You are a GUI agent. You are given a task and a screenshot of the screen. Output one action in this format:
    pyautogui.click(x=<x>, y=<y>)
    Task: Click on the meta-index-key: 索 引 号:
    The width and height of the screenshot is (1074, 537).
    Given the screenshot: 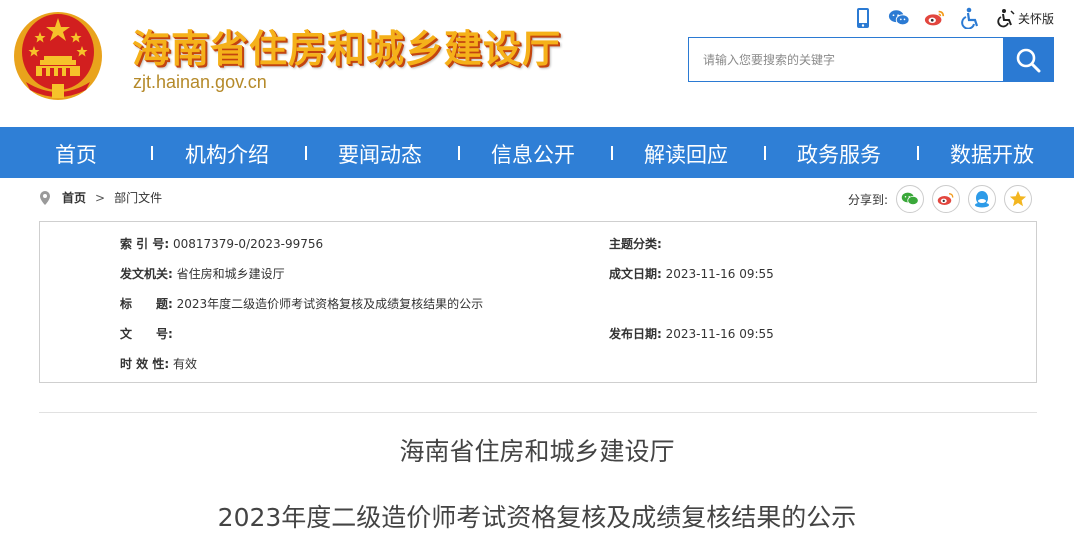 What is the action you would take?
    pyautogui.click(x=145, y=244)
    